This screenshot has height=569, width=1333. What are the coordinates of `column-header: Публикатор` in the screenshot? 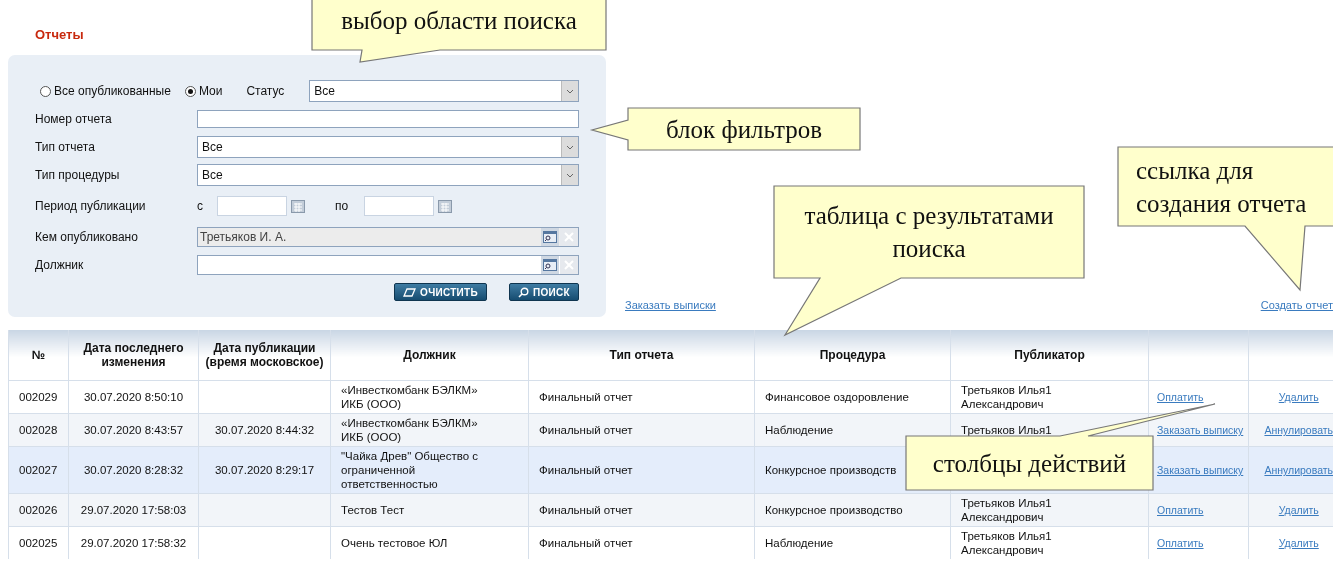 It's located at (1049, 355).